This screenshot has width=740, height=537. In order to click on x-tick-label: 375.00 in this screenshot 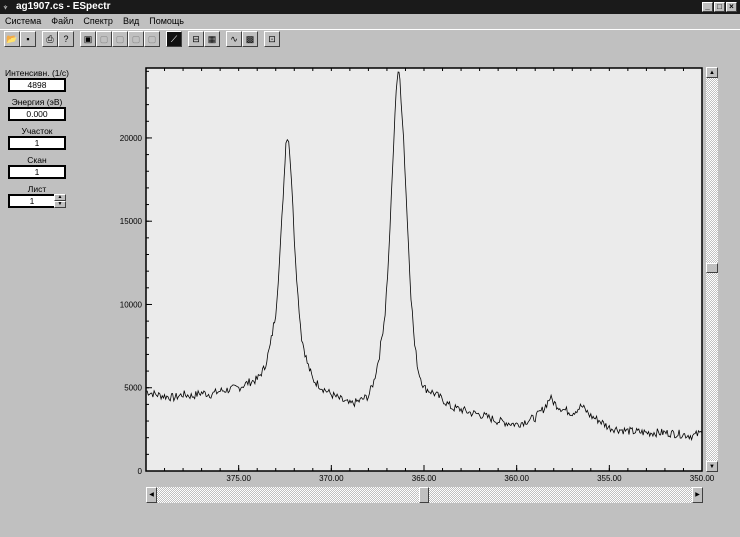, I will do `click(238, 478)`.